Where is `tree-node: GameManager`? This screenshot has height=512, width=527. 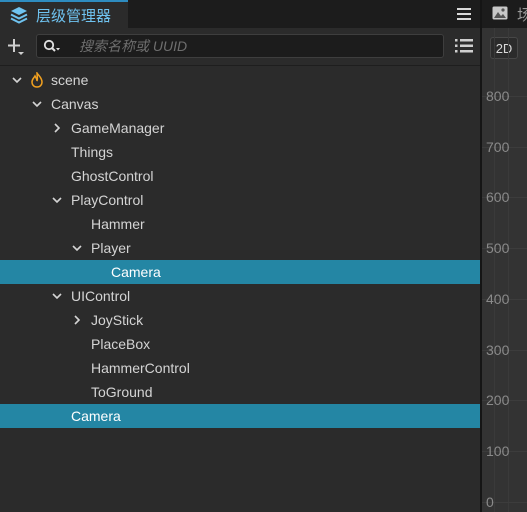
tree-node: GameManager is located at coordinates (240, 128).